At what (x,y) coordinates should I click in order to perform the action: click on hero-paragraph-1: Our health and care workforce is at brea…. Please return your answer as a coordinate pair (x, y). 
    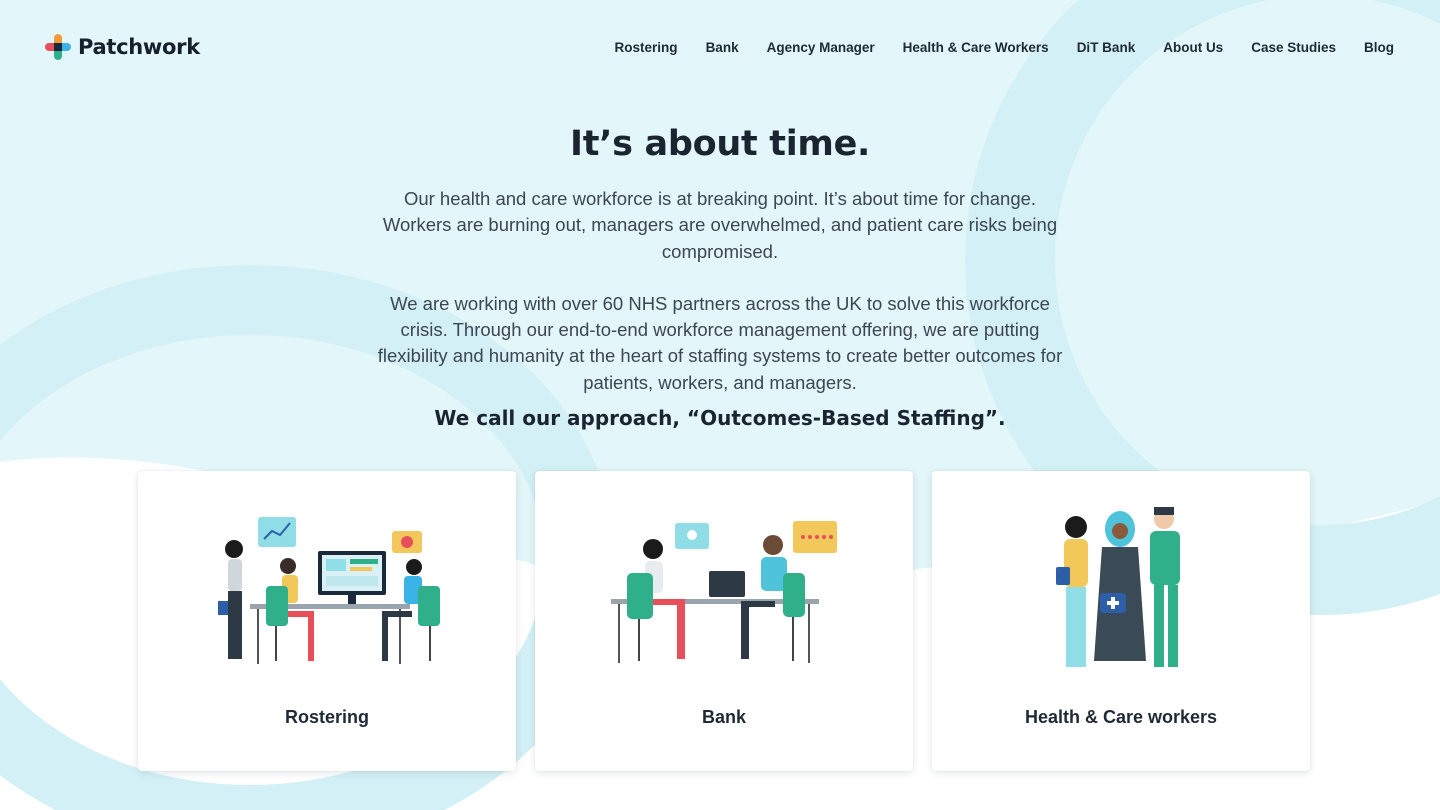
    Looking at the image, I should click on (720, 225).